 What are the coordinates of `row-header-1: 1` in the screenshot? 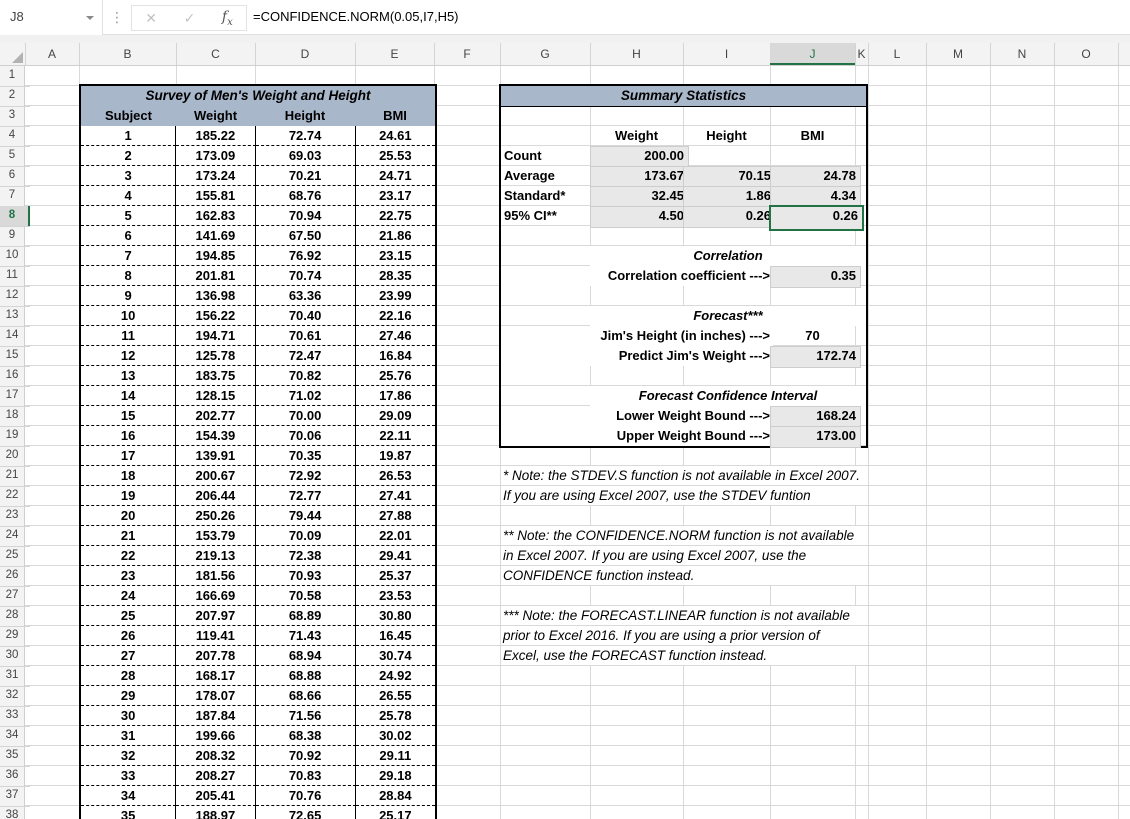 It's located at (15, 76).